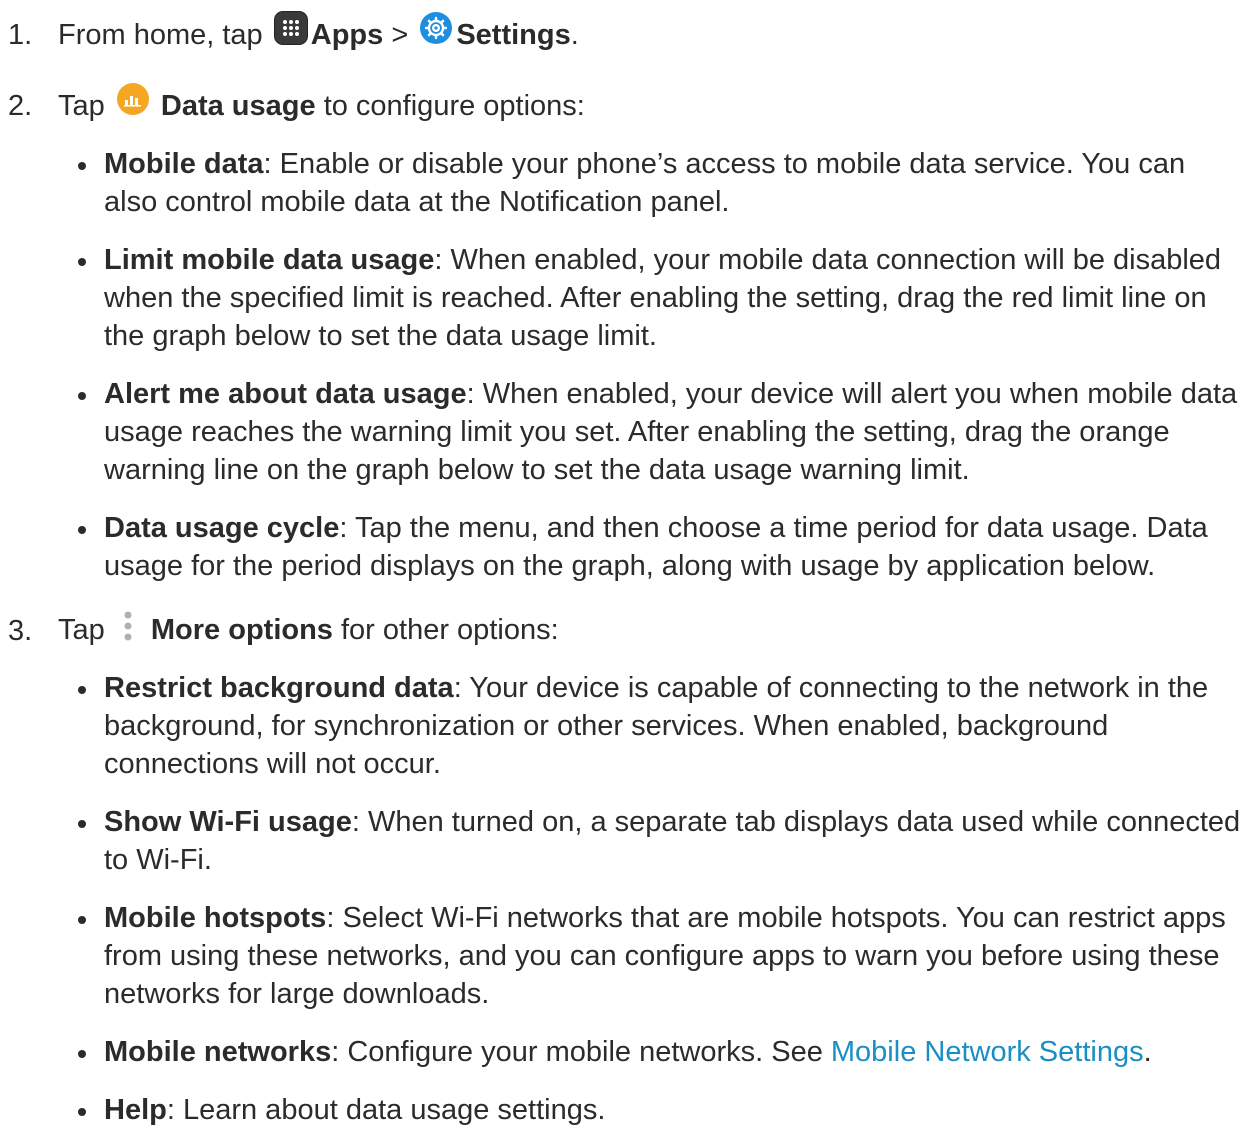  Describe the element at coordinates (436, 28) in the screenshot. I see `settings-icon` at that location.